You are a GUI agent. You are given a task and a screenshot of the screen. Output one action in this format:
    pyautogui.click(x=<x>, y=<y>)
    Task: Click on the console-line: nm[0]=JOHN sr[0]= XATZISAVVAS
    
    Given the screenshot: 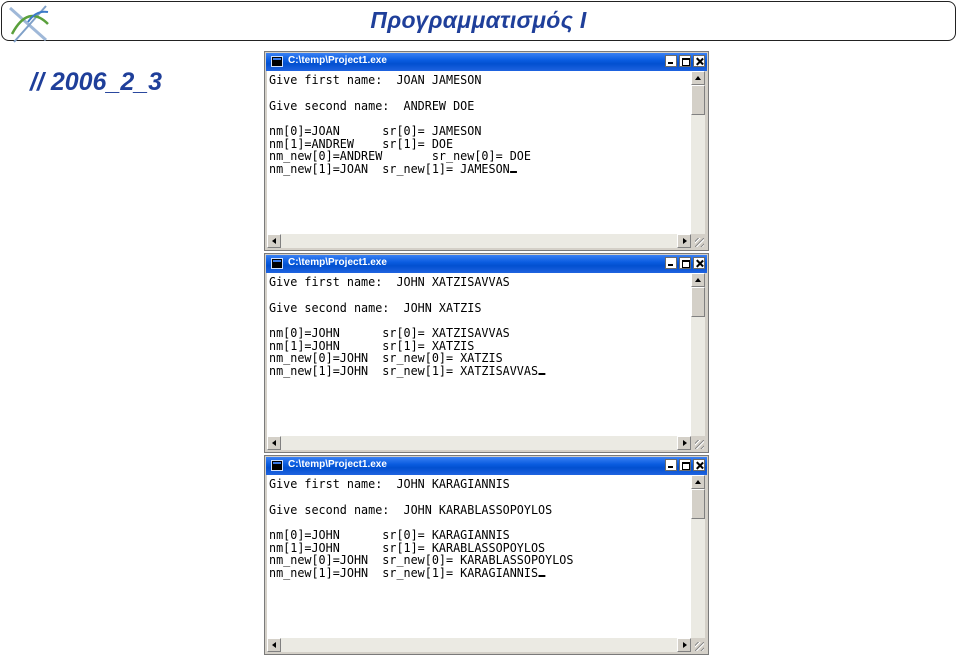 What is the action you would take?
    pyautogui.click(x=389, y=333)
    